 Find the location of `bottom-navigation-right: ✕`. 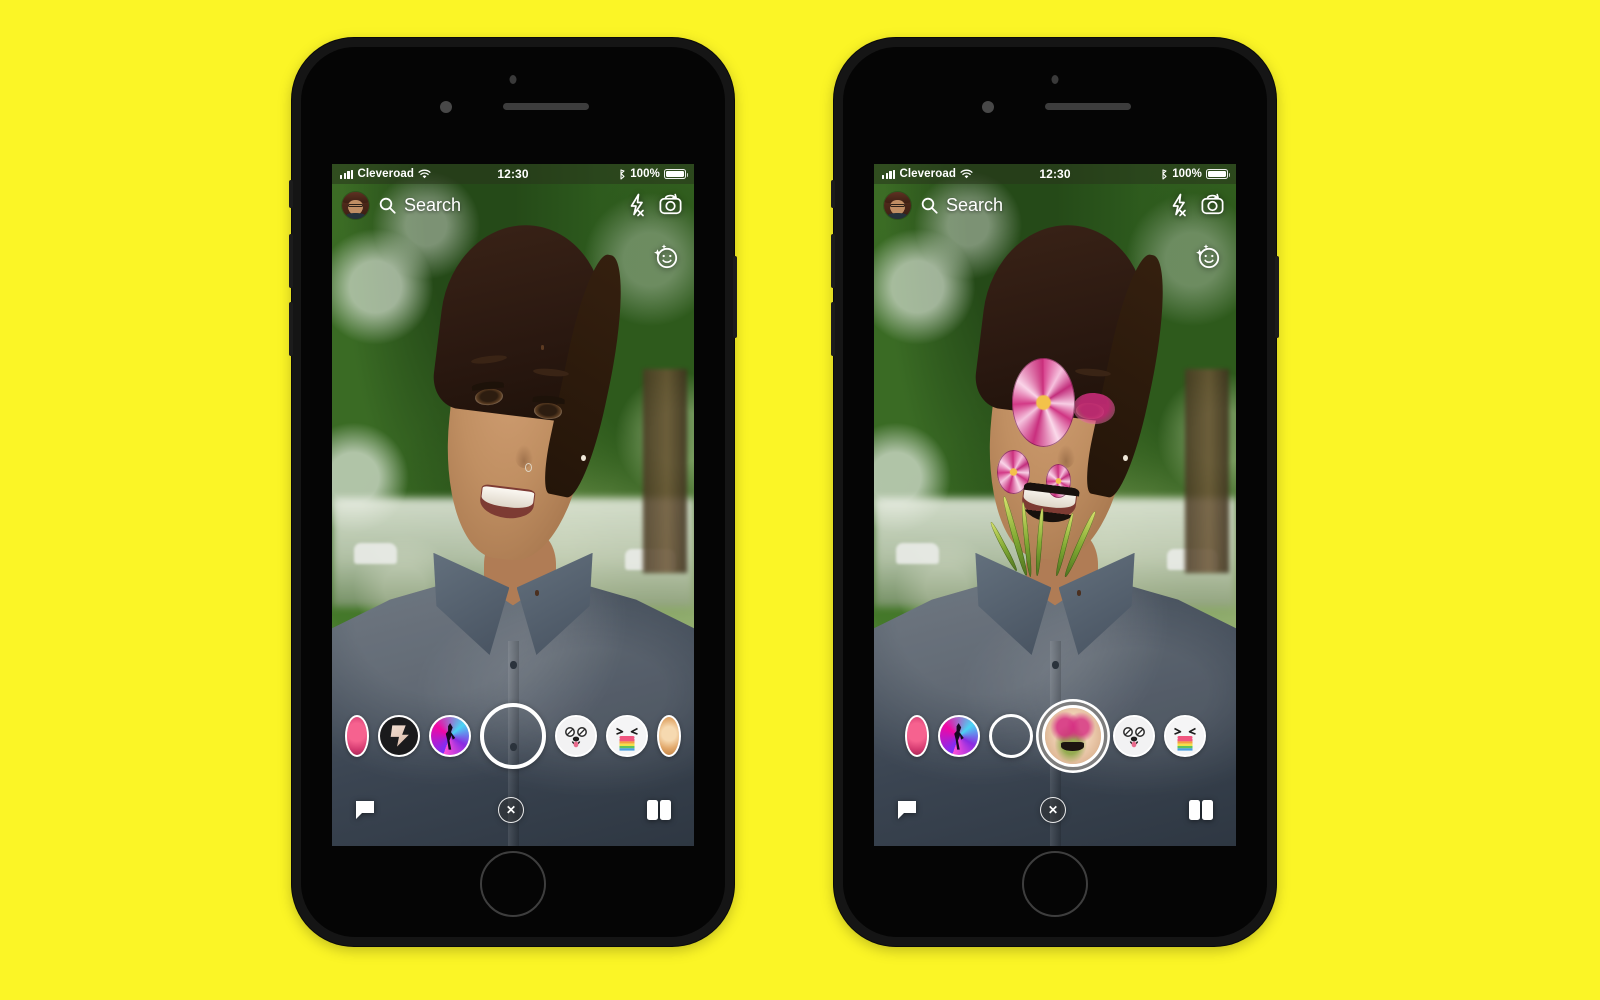

bottom-navigation-right: ✕ is located at coordinates (1055, 810).